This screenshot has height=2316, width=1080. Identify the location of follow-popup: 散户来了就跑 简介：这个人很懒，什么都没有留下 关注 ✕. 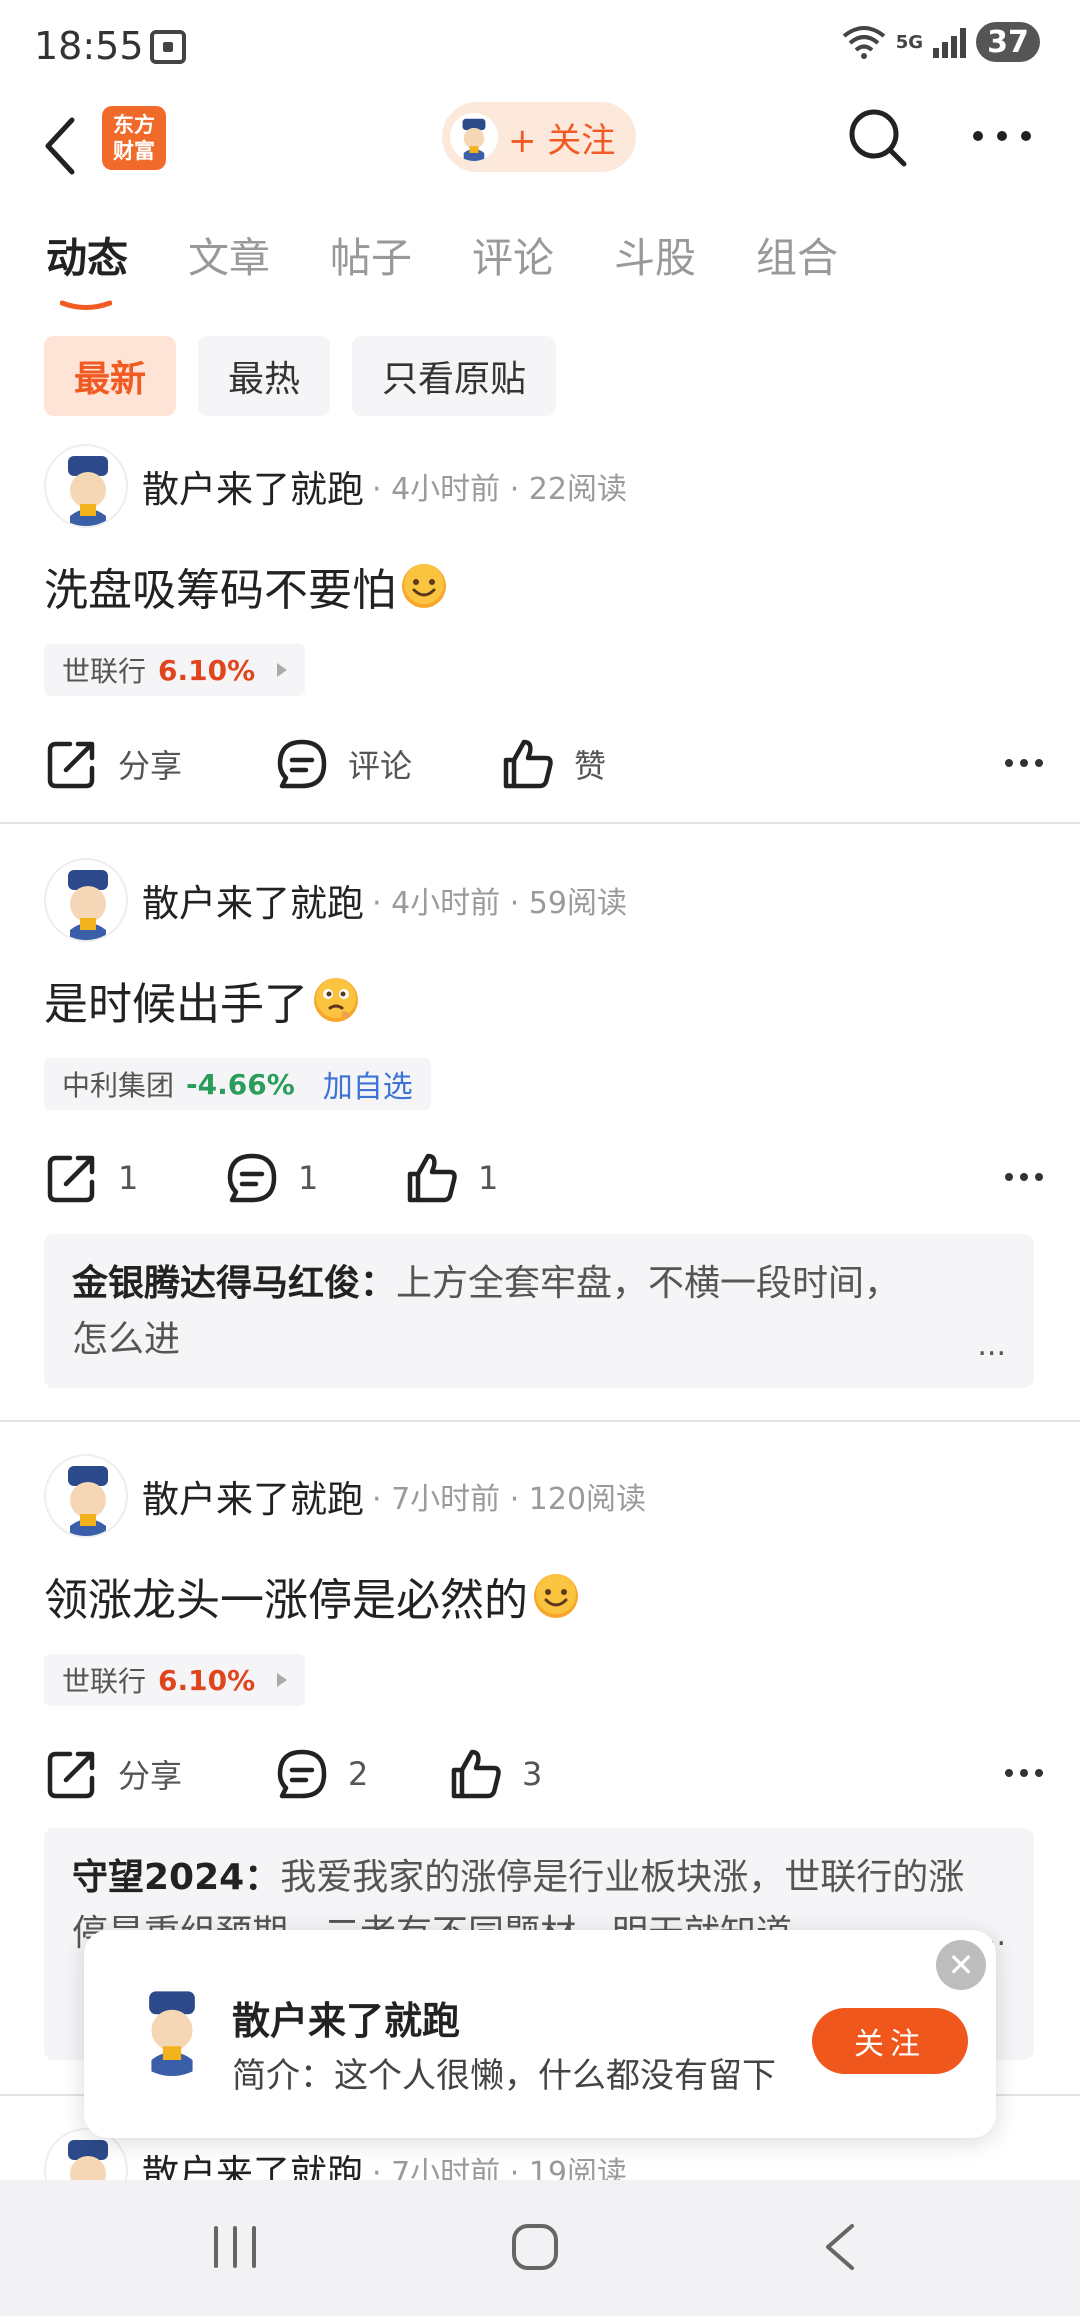
(540, 2034).